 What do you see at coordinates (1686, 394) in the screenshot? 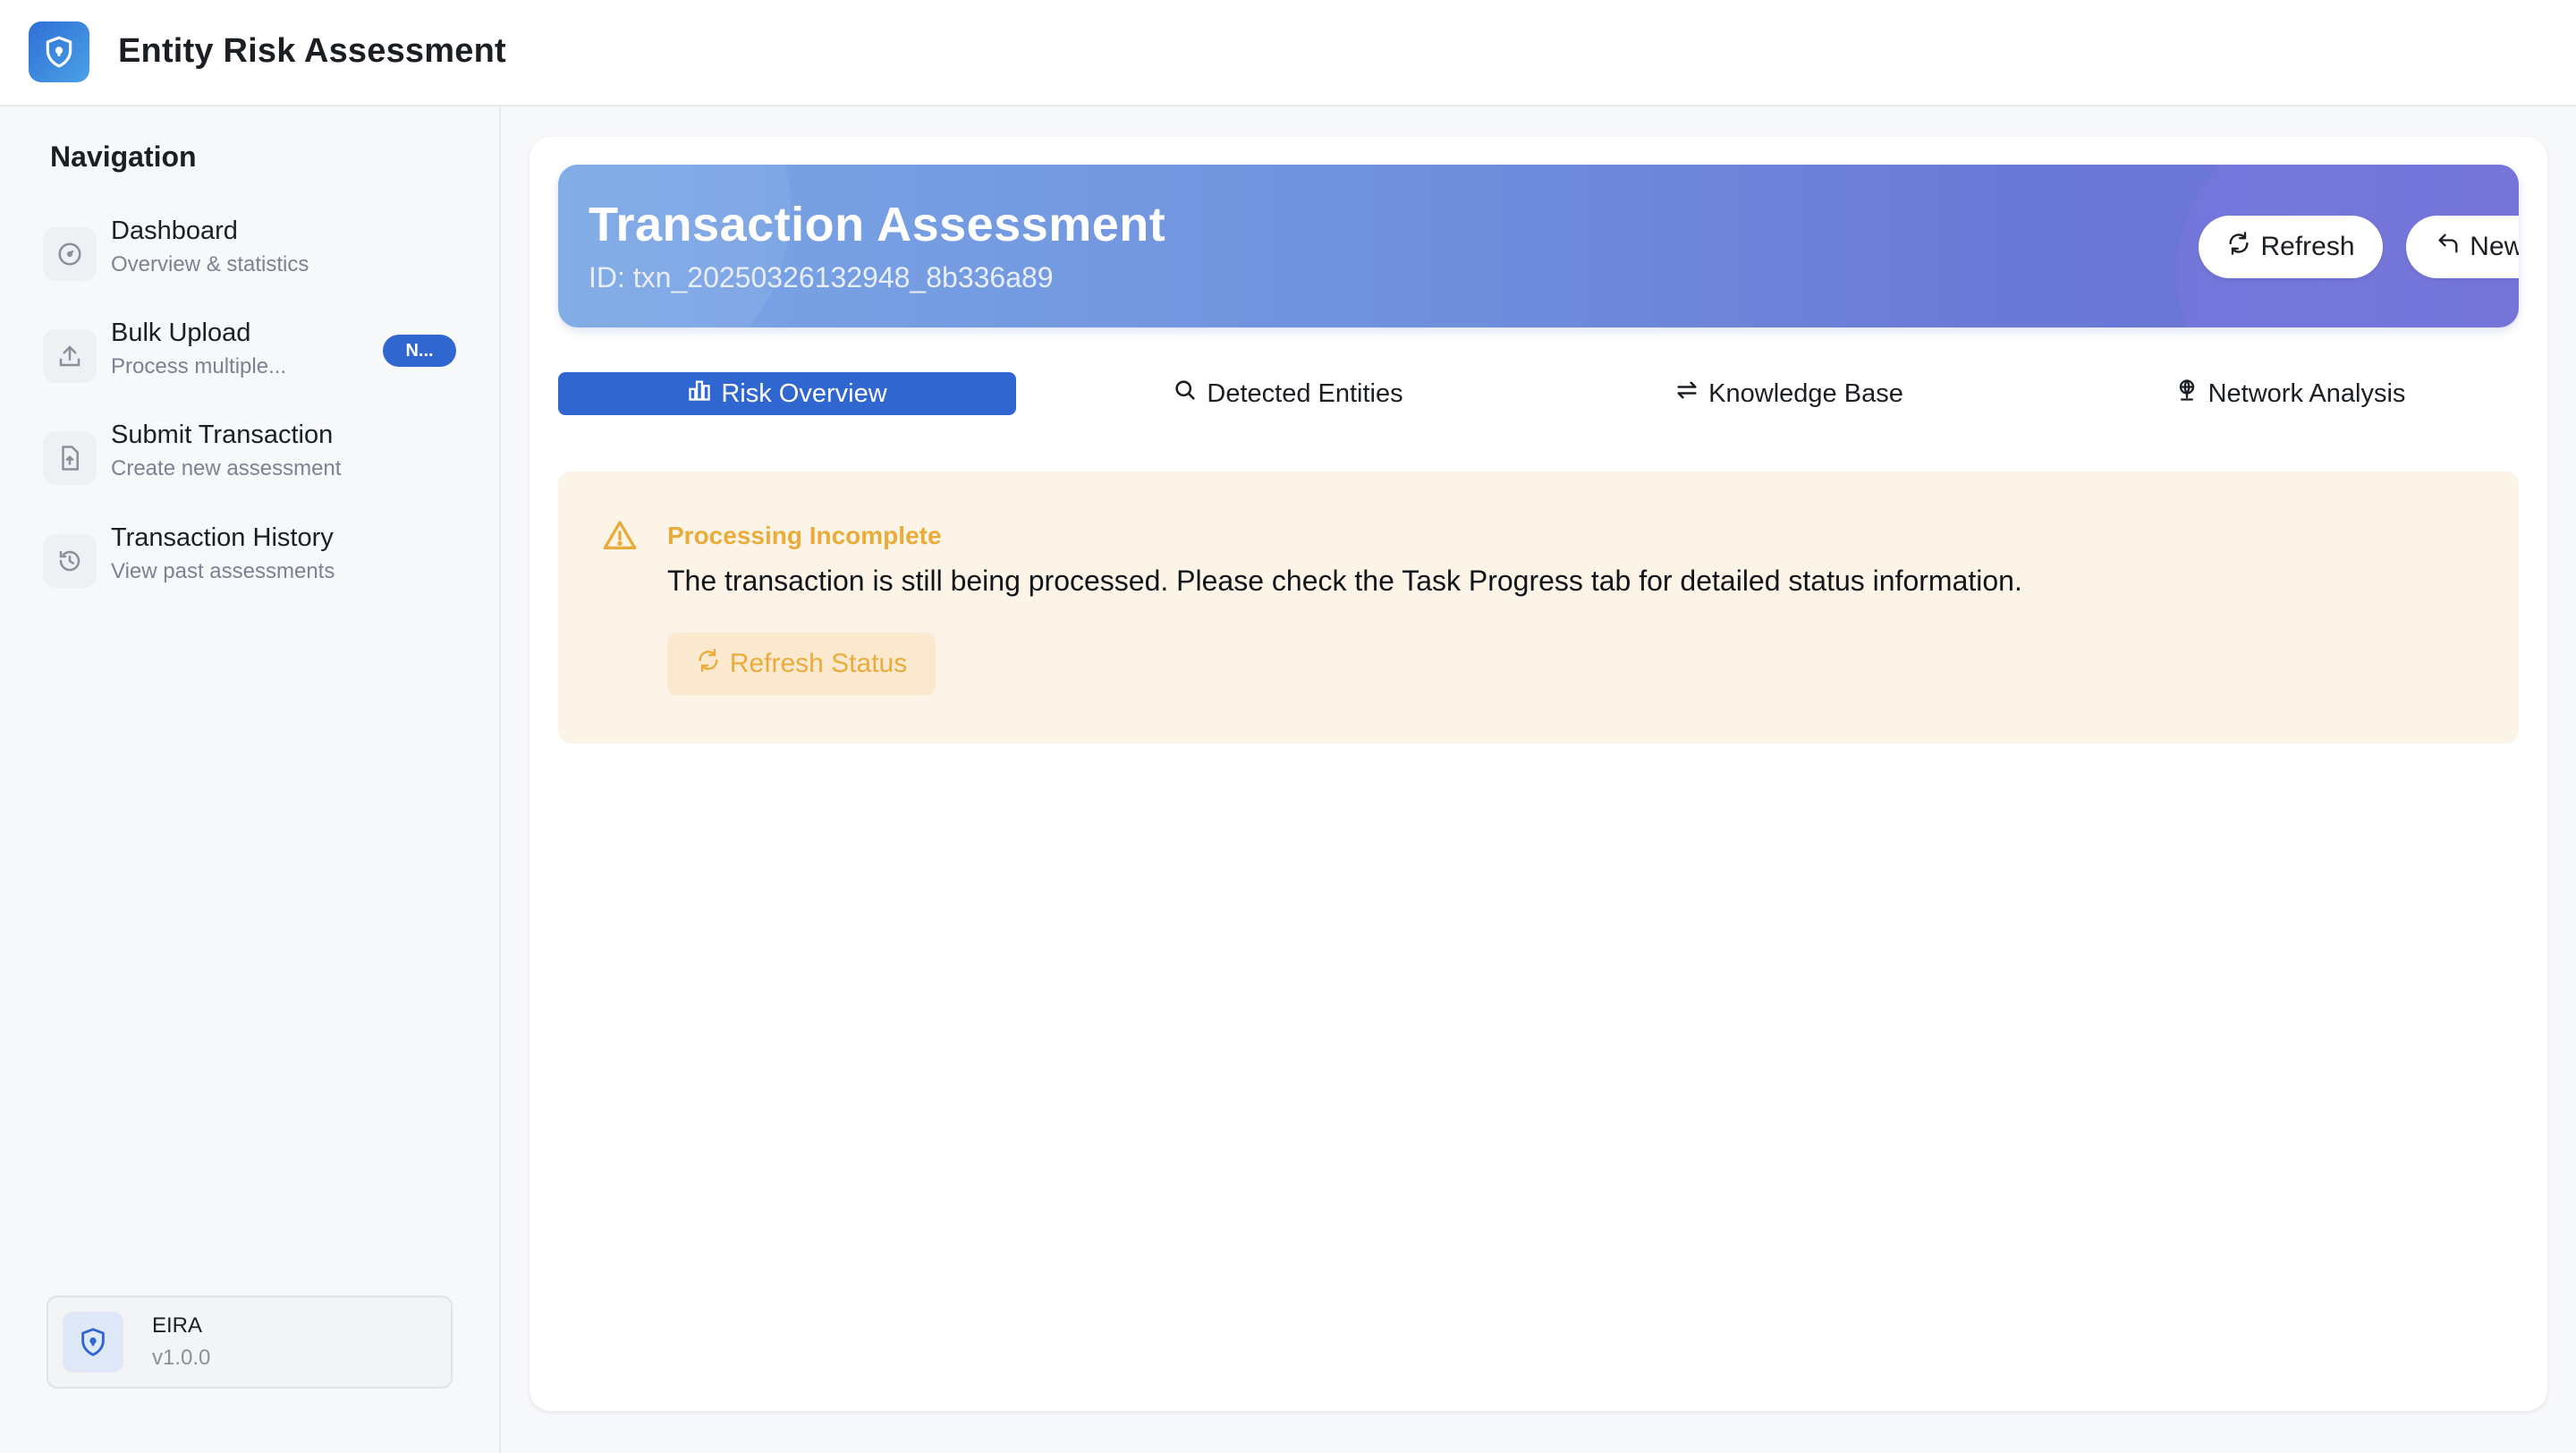
I see `swap-arrows-icon` at bounding box center [1686, 394].